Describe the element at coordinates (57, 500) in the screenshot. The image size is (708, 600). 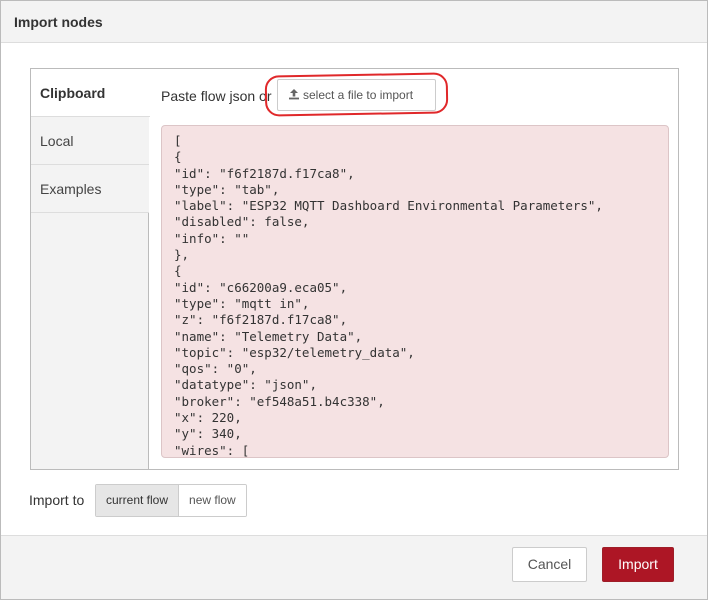
I see `import-to-label: Import to` at that location.